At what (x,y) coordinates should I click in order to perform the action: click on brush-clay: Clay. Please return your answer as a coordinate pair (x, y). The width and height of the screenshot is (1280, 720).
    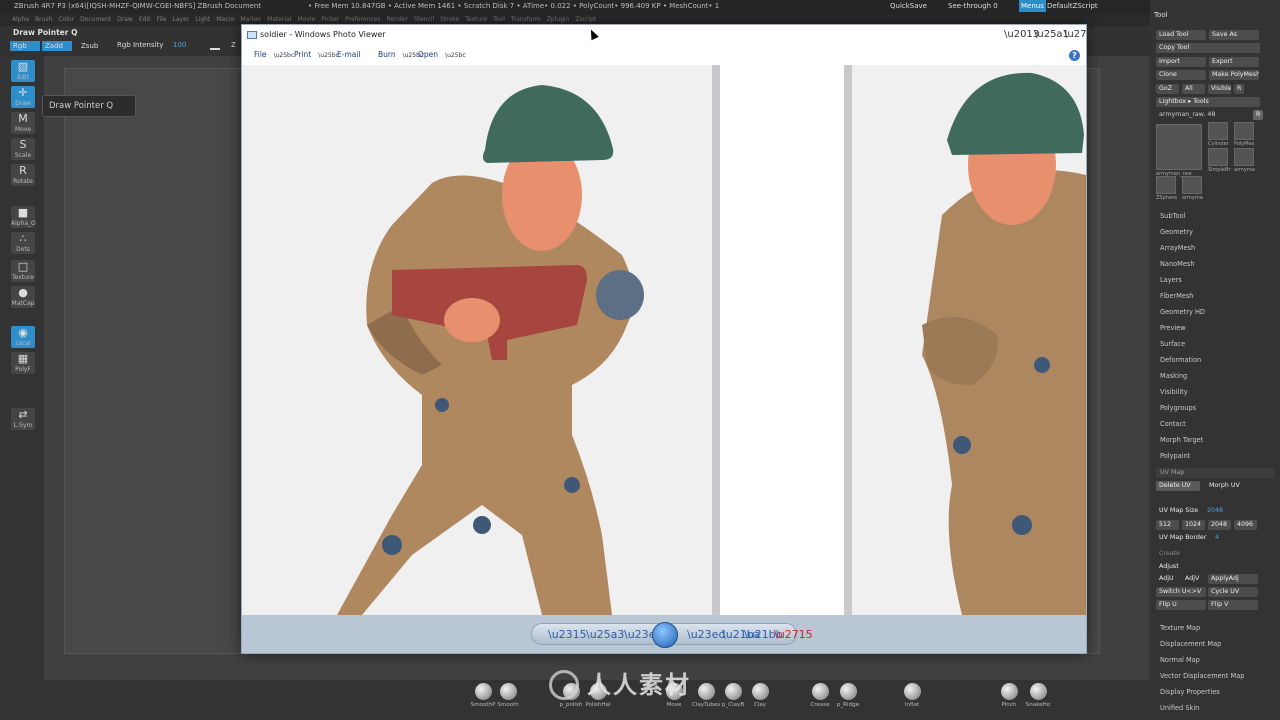
    Looking at the image, I should click on (760, 695).